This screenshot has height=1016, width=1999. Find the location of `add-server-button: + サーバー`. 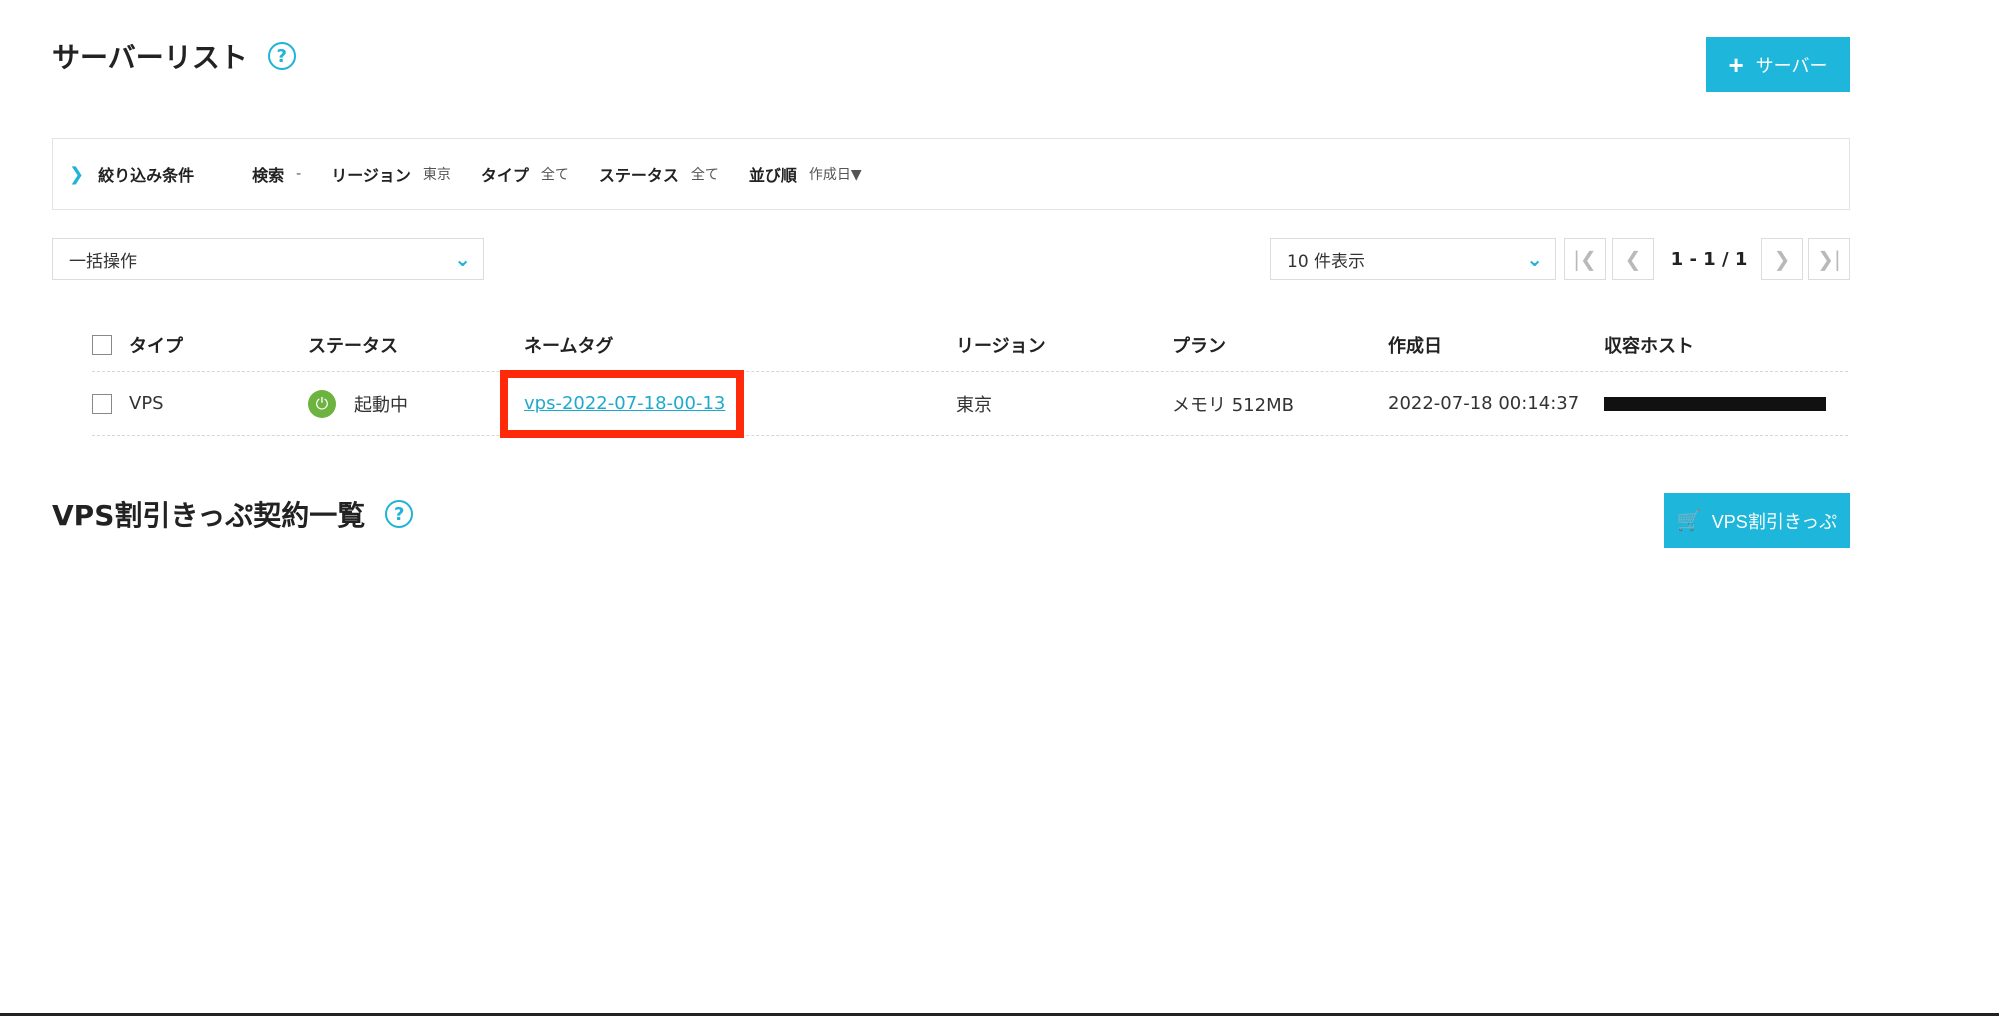

add-server-button: + サーバー is located at coordinates (1778, 64).